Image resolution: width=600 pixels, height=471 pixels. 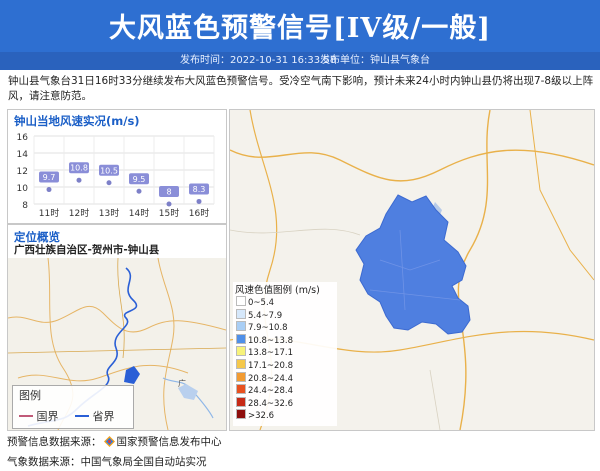 What do you see at coordinates (73, 407) in the screenshot?
I see `map-legend: 图例 国界 省界` at bounding box center [73, 407].